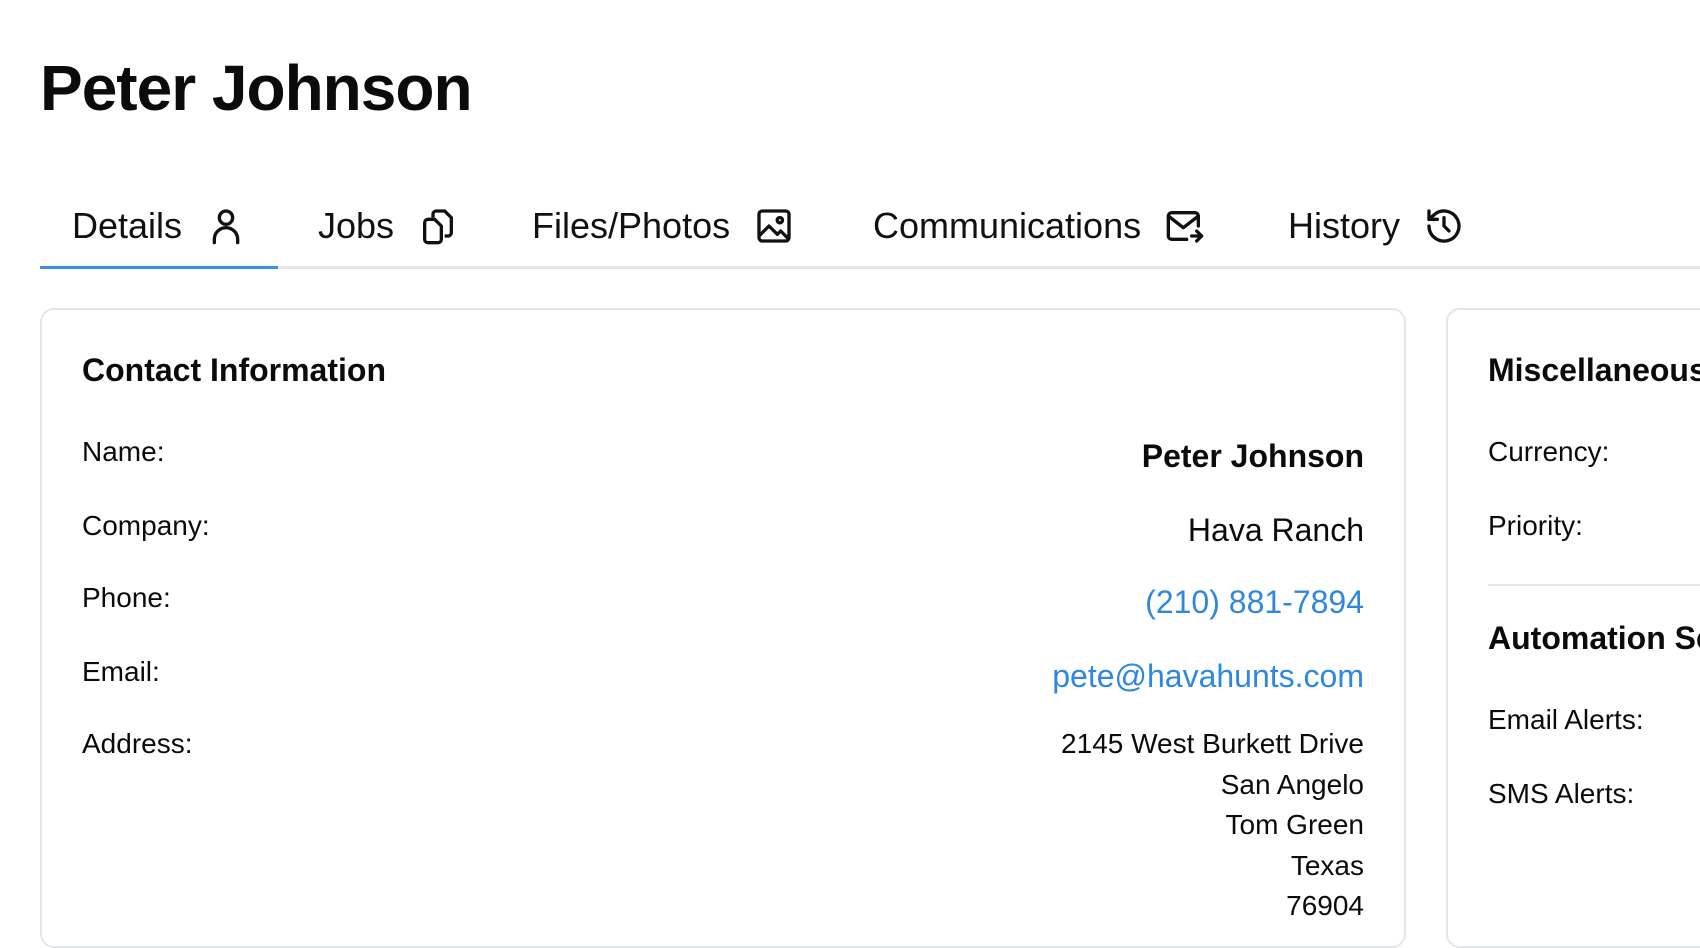  Describe the element at coordinates (127, 225) in the screenshot. I see `tab-details-label: Details` at that location.